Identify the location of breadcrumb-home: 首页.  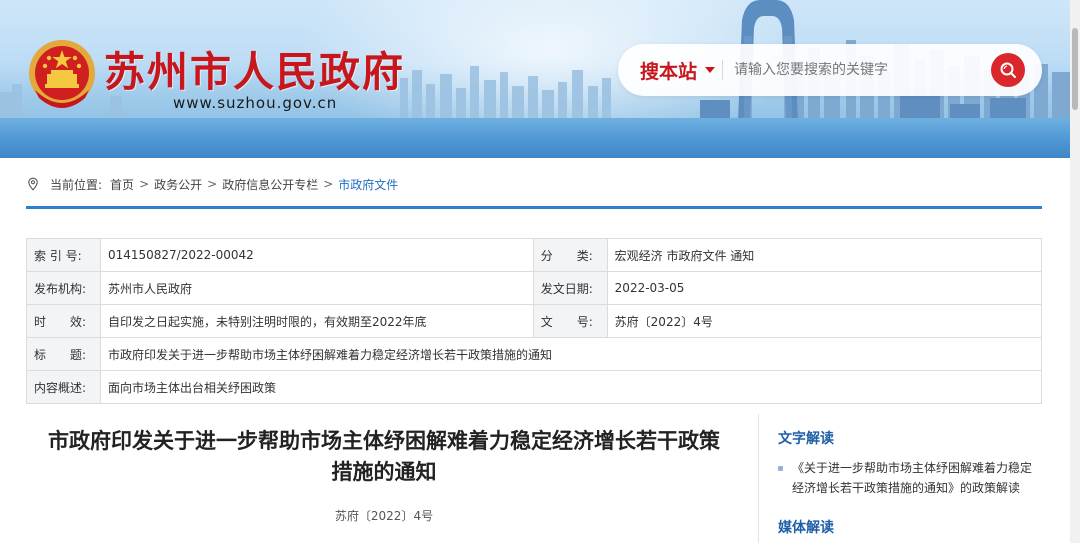
(122, 184).